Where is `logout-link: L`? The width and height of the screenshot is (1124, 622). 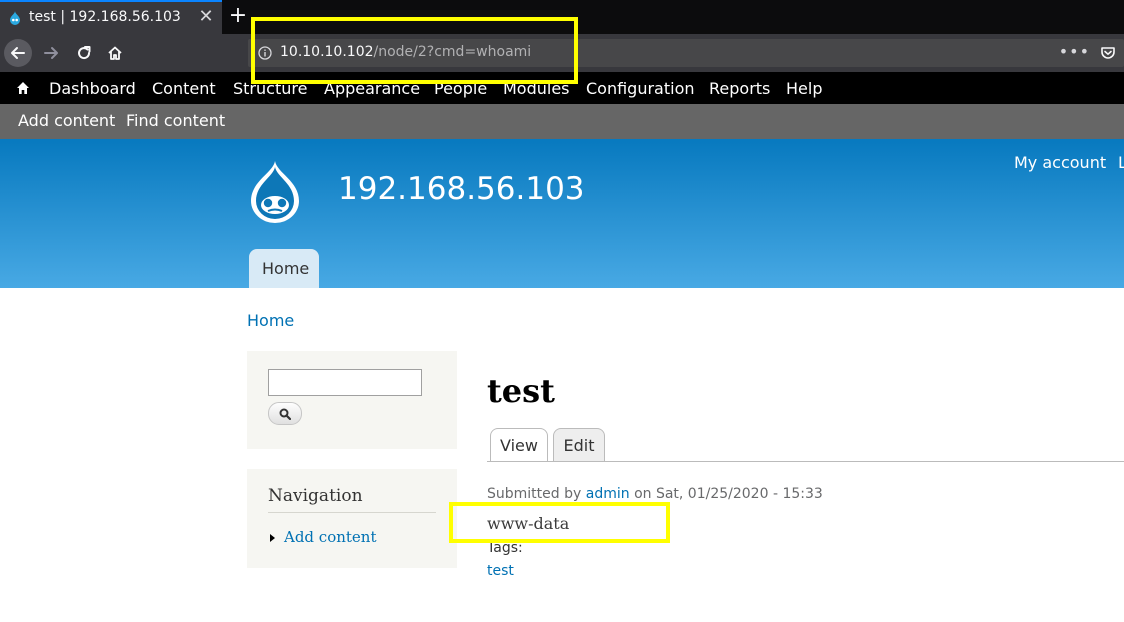
logout-link: L is located at coordinates (1121, 162).